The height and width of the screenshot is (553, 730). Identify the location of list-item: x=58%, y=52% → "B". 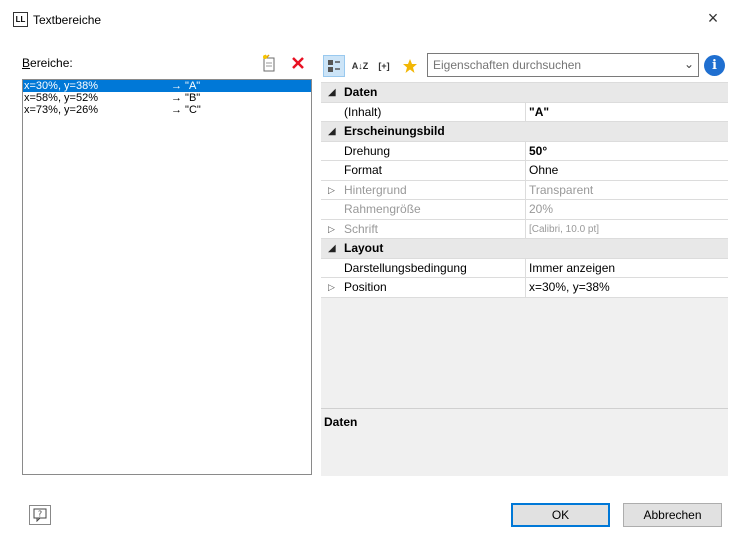
(167, 98).